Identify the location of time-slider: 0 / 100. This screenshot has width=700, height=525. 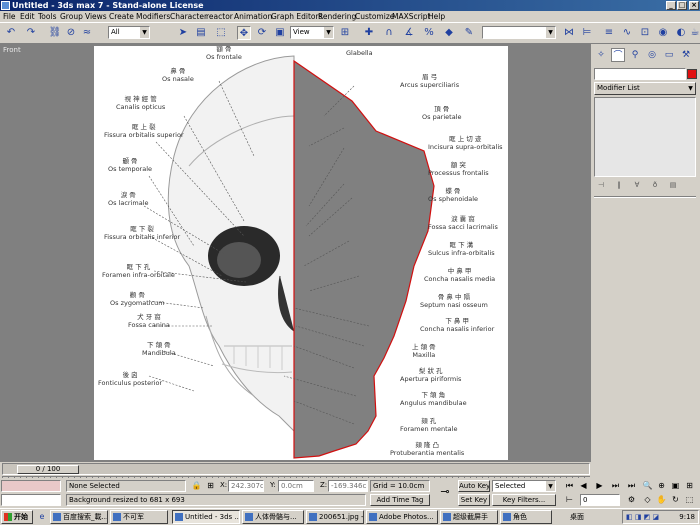
(296, 469).